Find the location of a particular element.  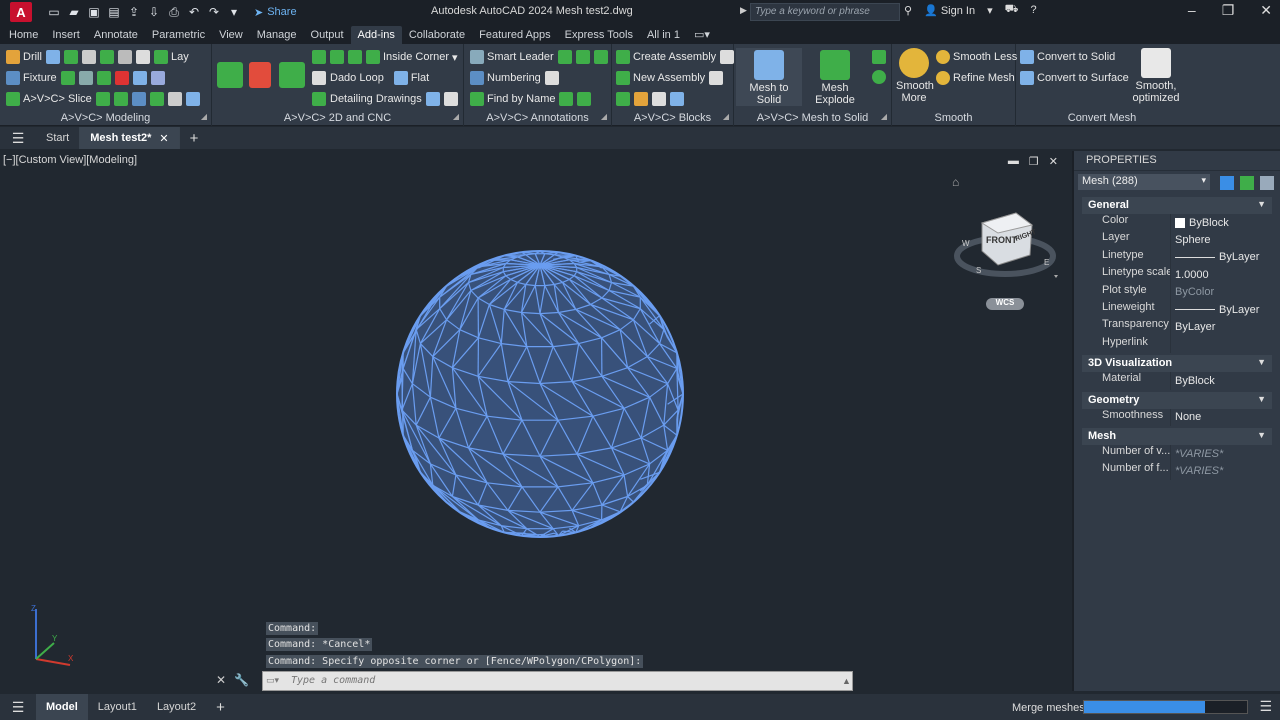

tab-view: View is located at coordinates (231, 35).